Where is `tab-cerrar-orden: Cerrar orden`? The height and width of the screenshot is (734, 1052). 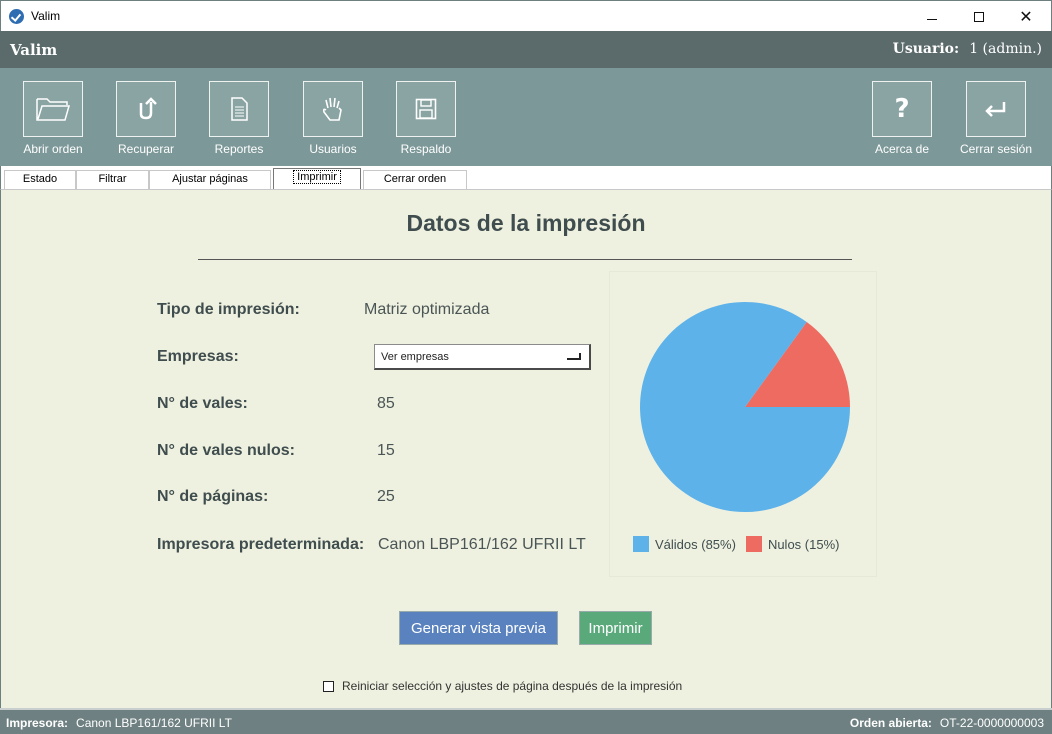
tab-cerrar-orden: Cerrar orden is located at coordinates (415, 179).